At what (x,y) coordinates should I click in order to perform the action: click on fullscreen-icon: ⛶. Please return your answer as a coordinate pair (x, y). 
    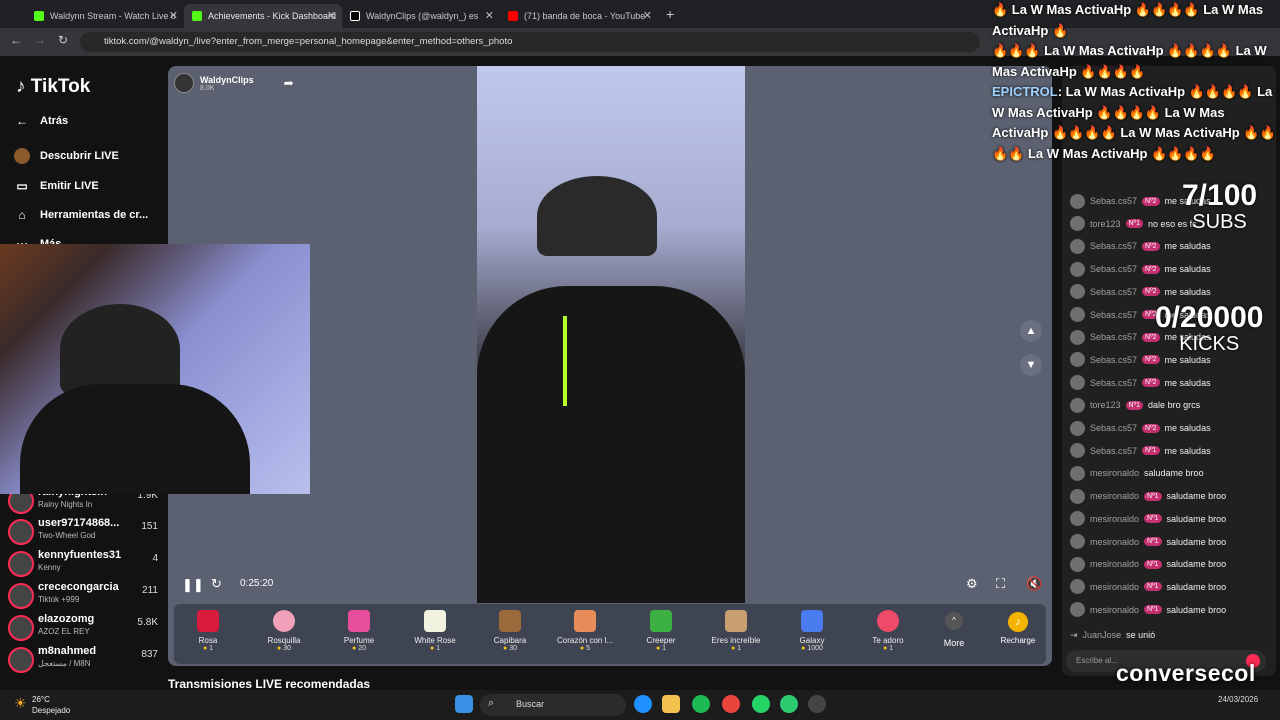
    Looking at the image, I should click on (1000, 584).